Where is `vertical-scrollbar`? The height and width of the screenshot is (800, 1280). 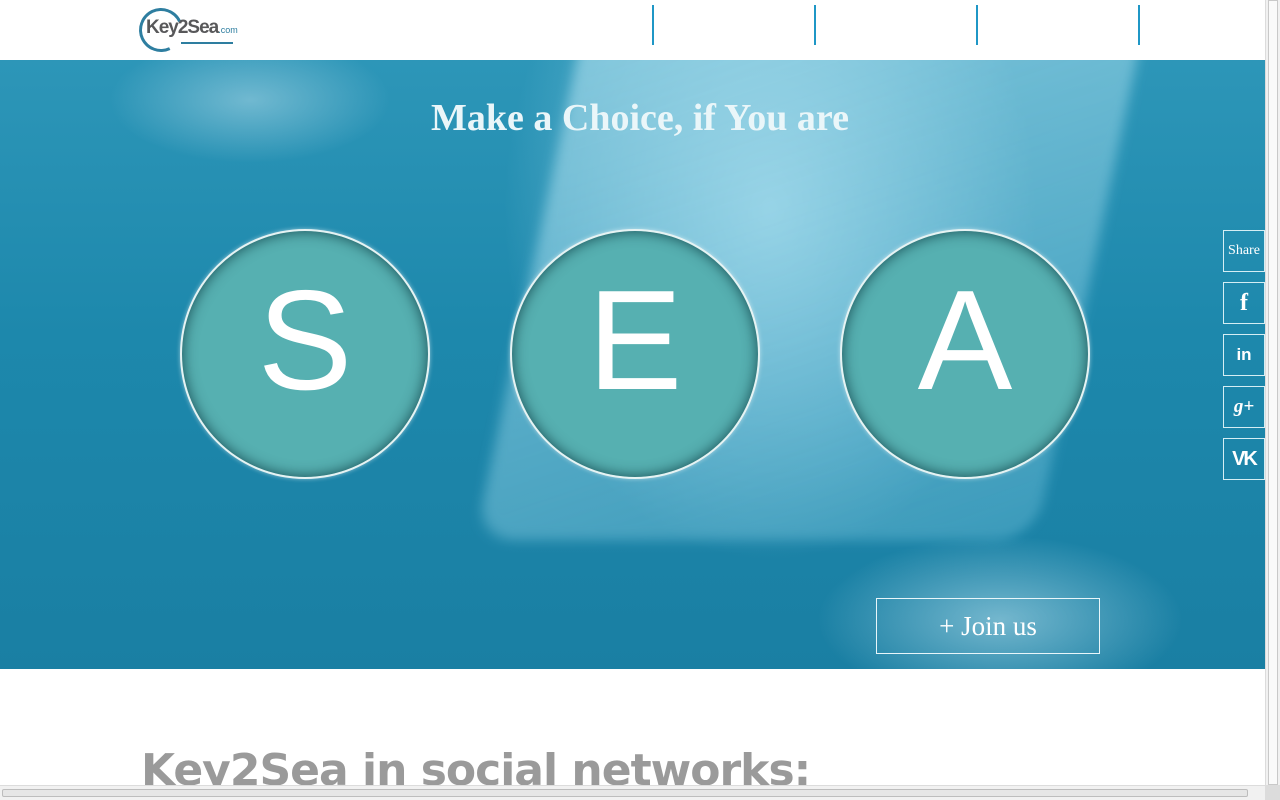
vertical-scrollbar is located at coordinates (1272, 392).